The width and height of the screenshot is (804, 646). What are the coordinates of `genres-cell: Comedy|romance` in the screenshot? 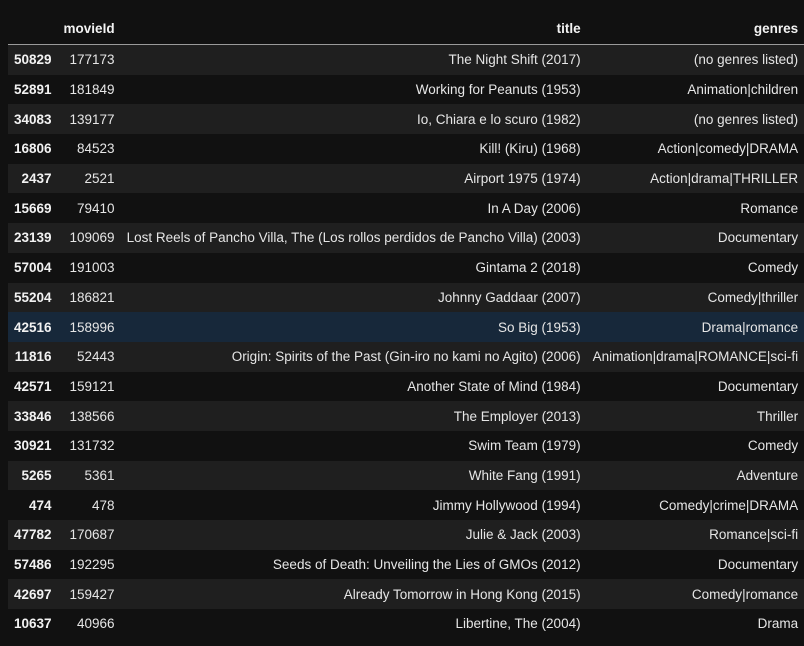 It's located at (745, 594).